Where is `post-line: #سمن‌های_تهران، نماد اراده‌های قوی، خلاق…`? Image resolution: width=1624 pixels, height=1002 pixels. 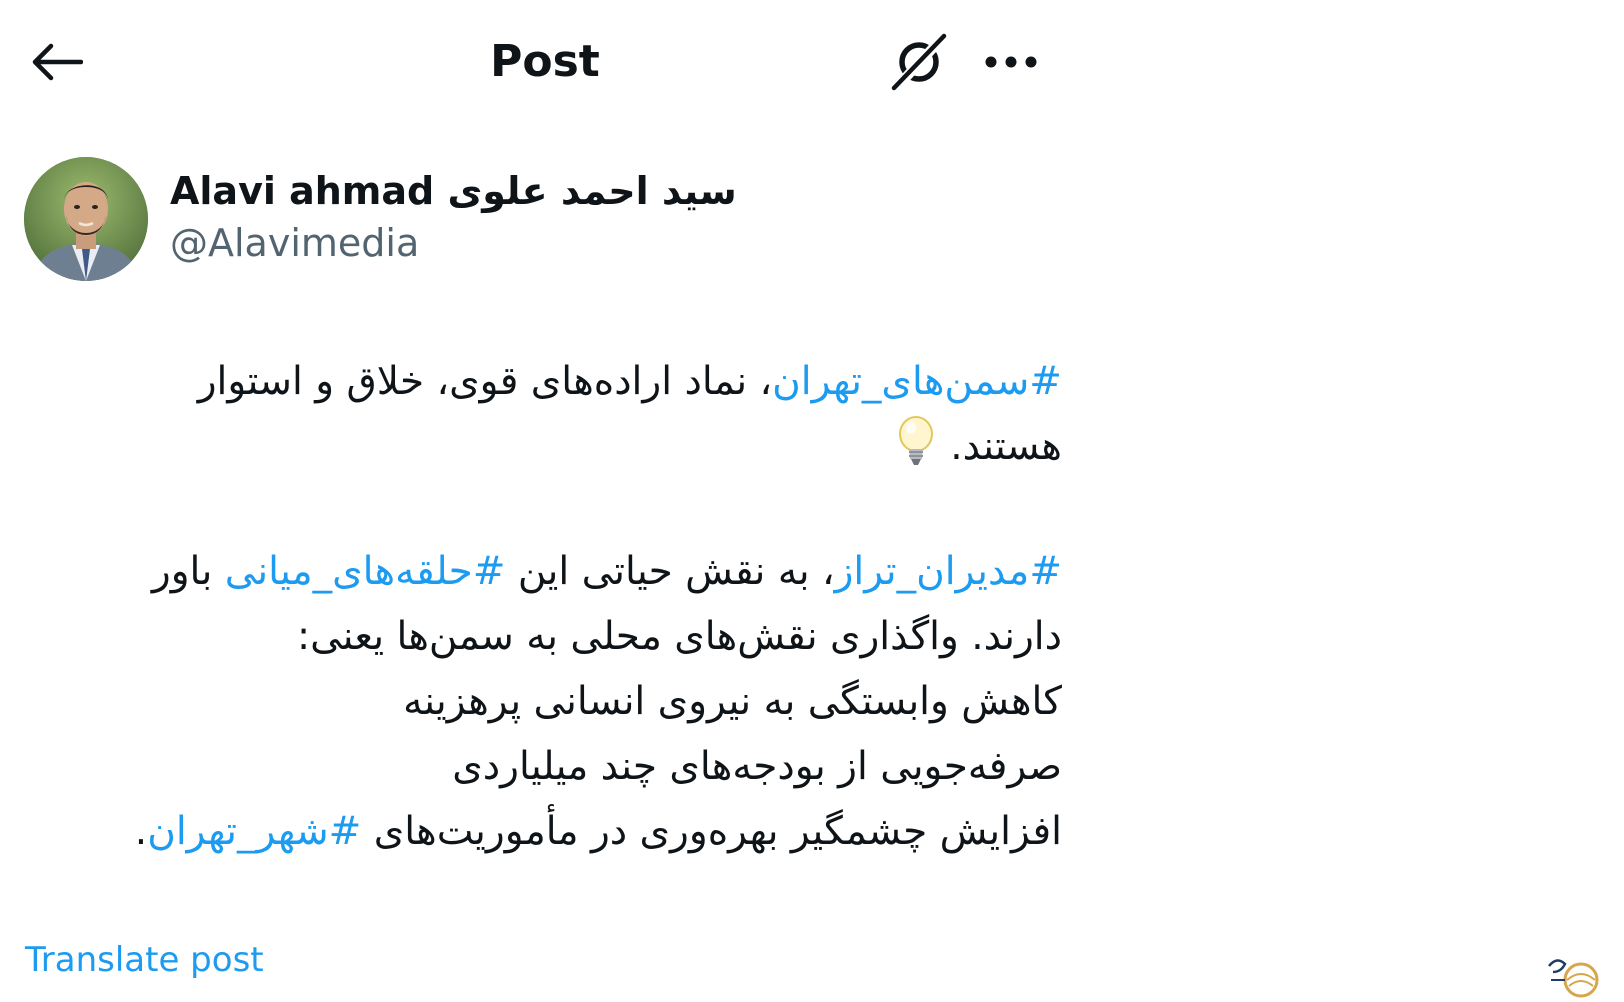
post-line: #سمن‌های_تهران، نماد اراده‌های قوی، خلاق… is located at coordinates (556, 381).